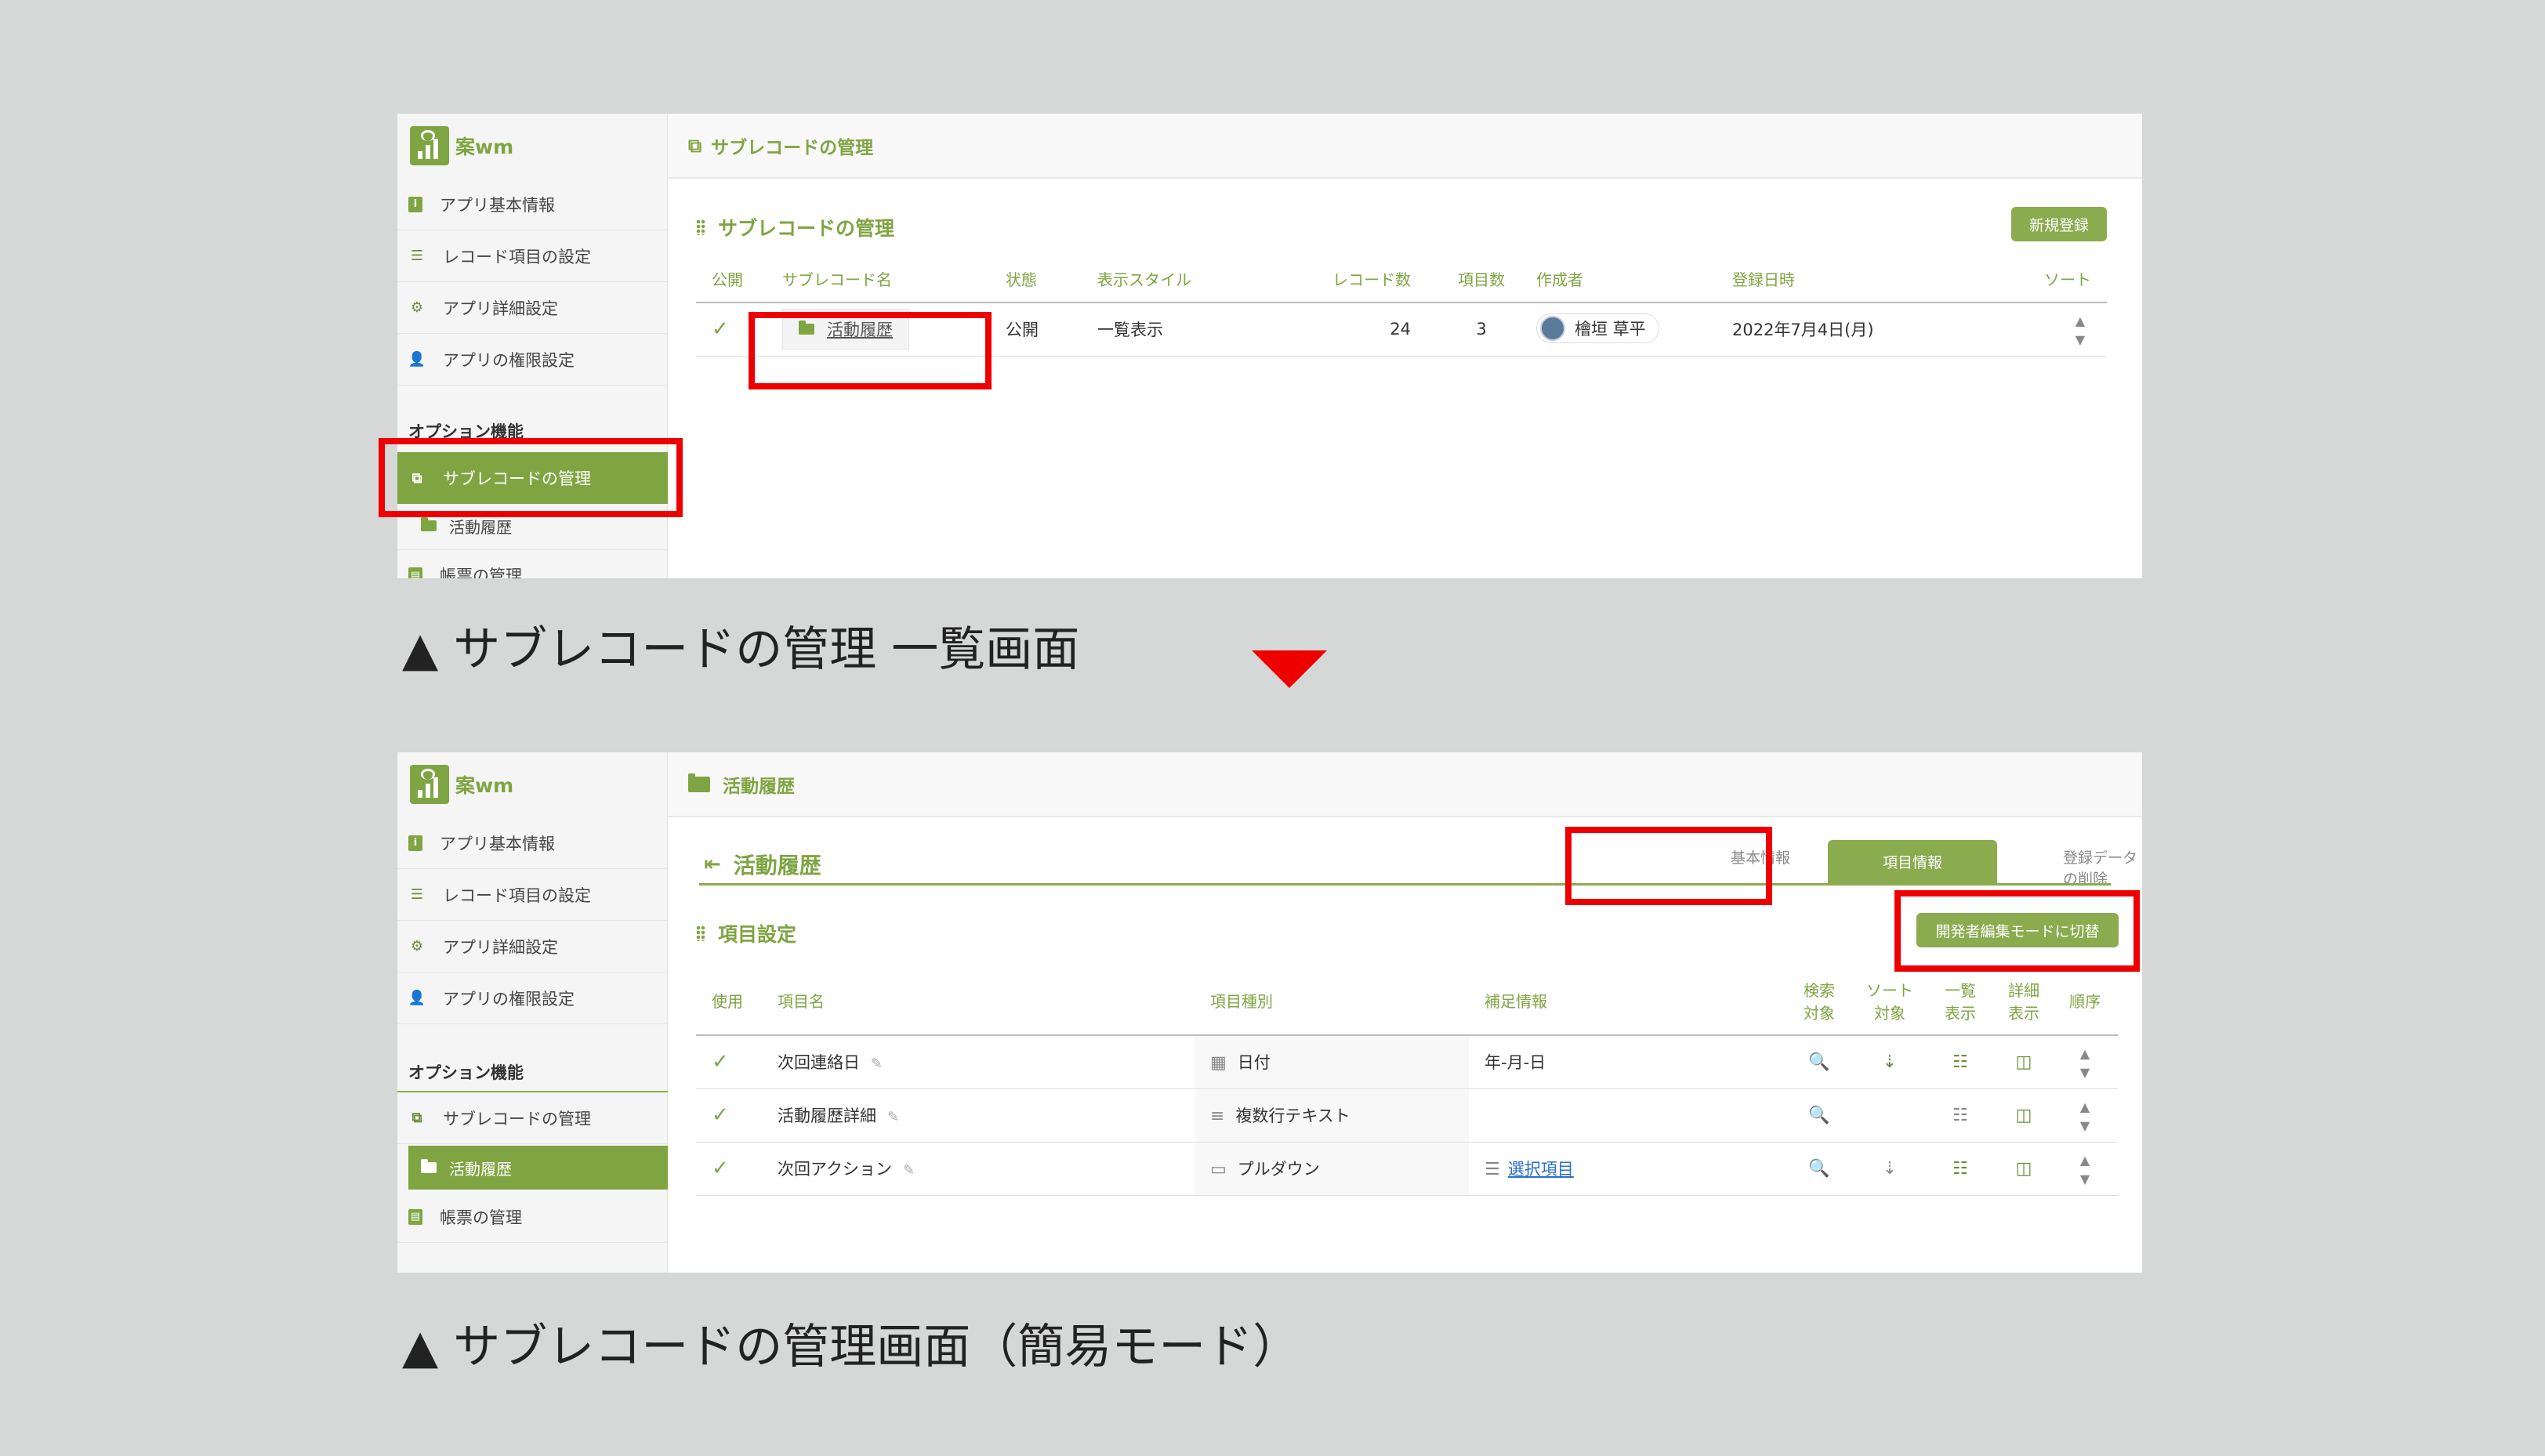  I want to click on table-row: ✓ 次回連絡日 ✎ ▦ 日付 年-月-日 🔍 ⇣ ☷ ◫ ▲ ▼, so click(1407, 1062).